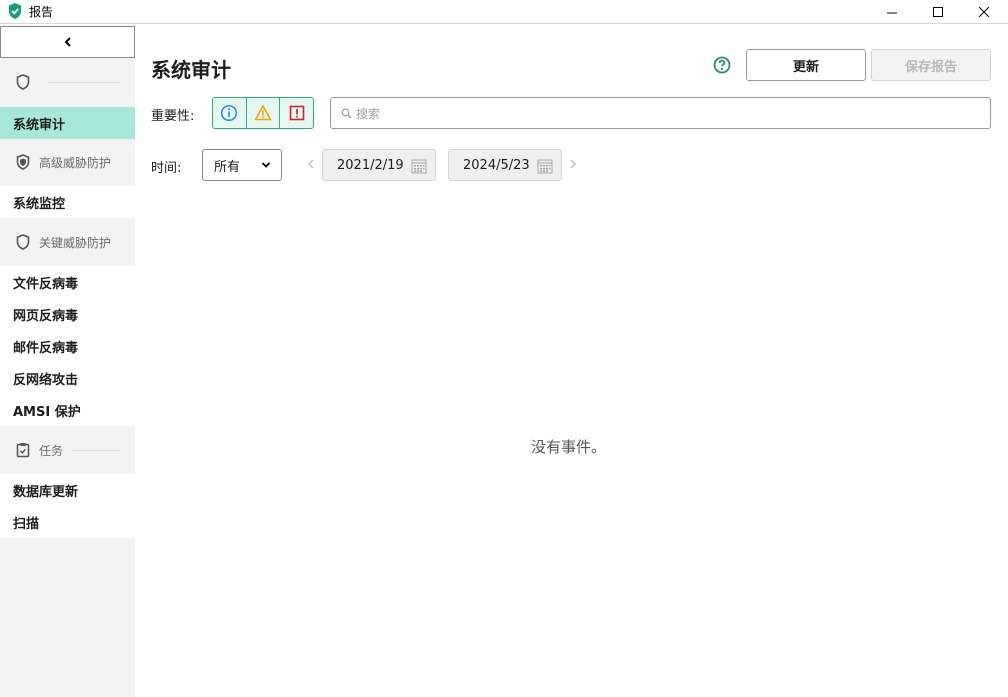 This screenshot has width=1008, height=697. I want to click on date-to-field: 2024/5/23, so click(505, 165).